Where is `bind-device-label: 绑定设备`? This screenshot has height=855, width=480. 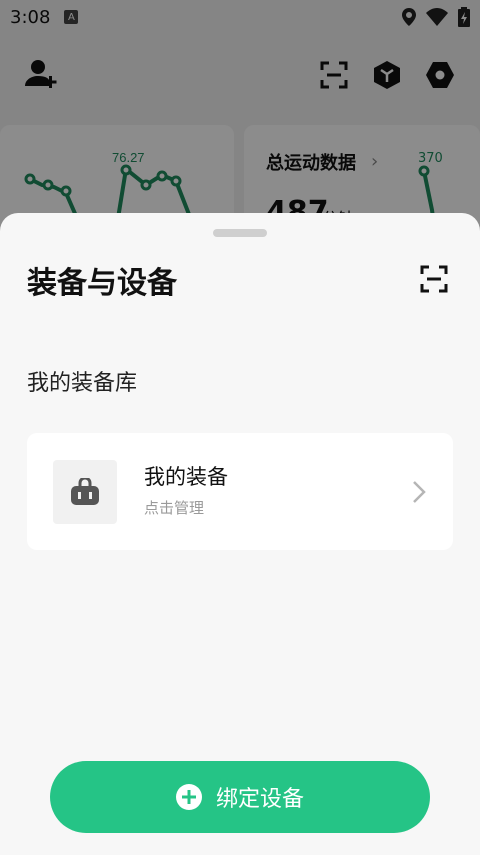 bind-device-label: 绑定设备 is located at coordinates (259, 799).